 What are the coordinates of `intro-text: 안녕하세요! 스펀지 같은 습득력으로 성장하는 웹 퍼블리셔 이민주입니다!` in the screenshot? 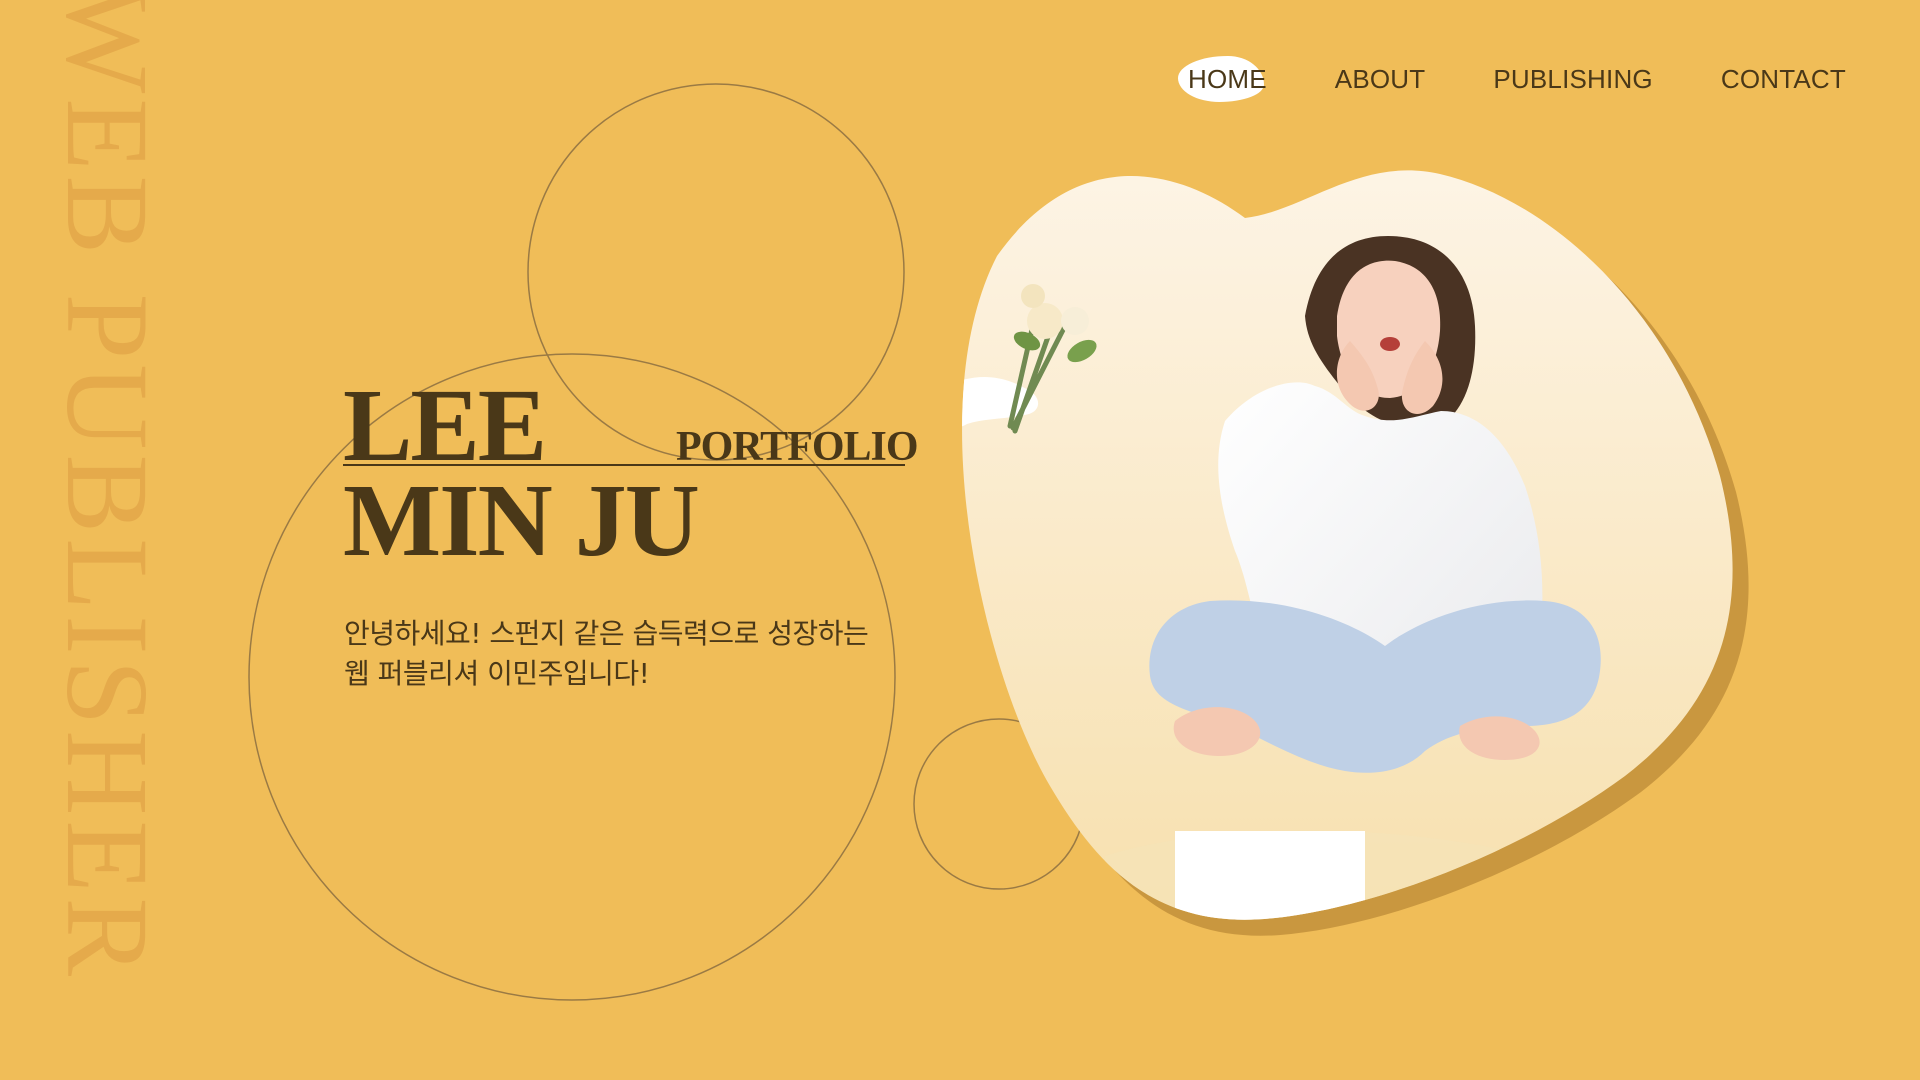 It's located at (639, 654).